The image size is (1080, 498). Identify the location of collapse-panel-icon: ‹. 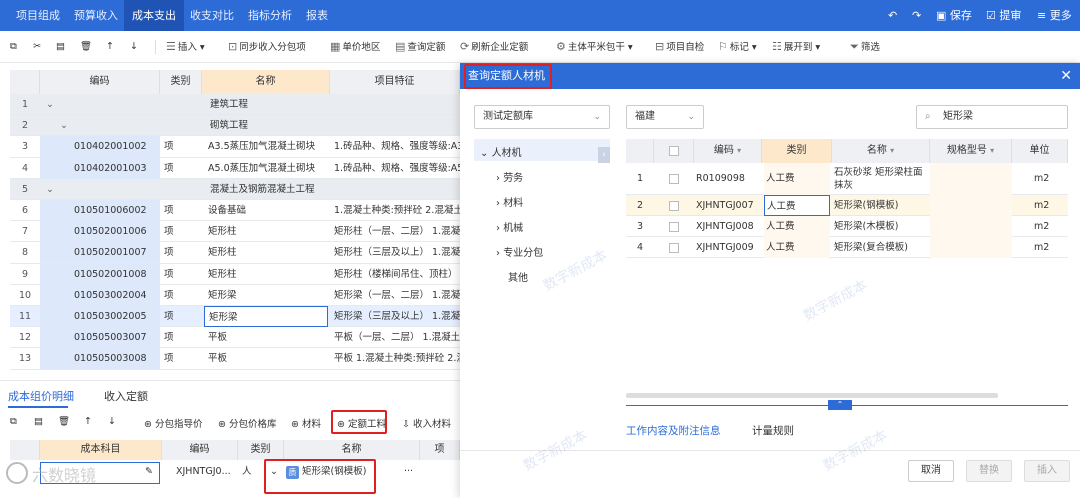
(604, 155).